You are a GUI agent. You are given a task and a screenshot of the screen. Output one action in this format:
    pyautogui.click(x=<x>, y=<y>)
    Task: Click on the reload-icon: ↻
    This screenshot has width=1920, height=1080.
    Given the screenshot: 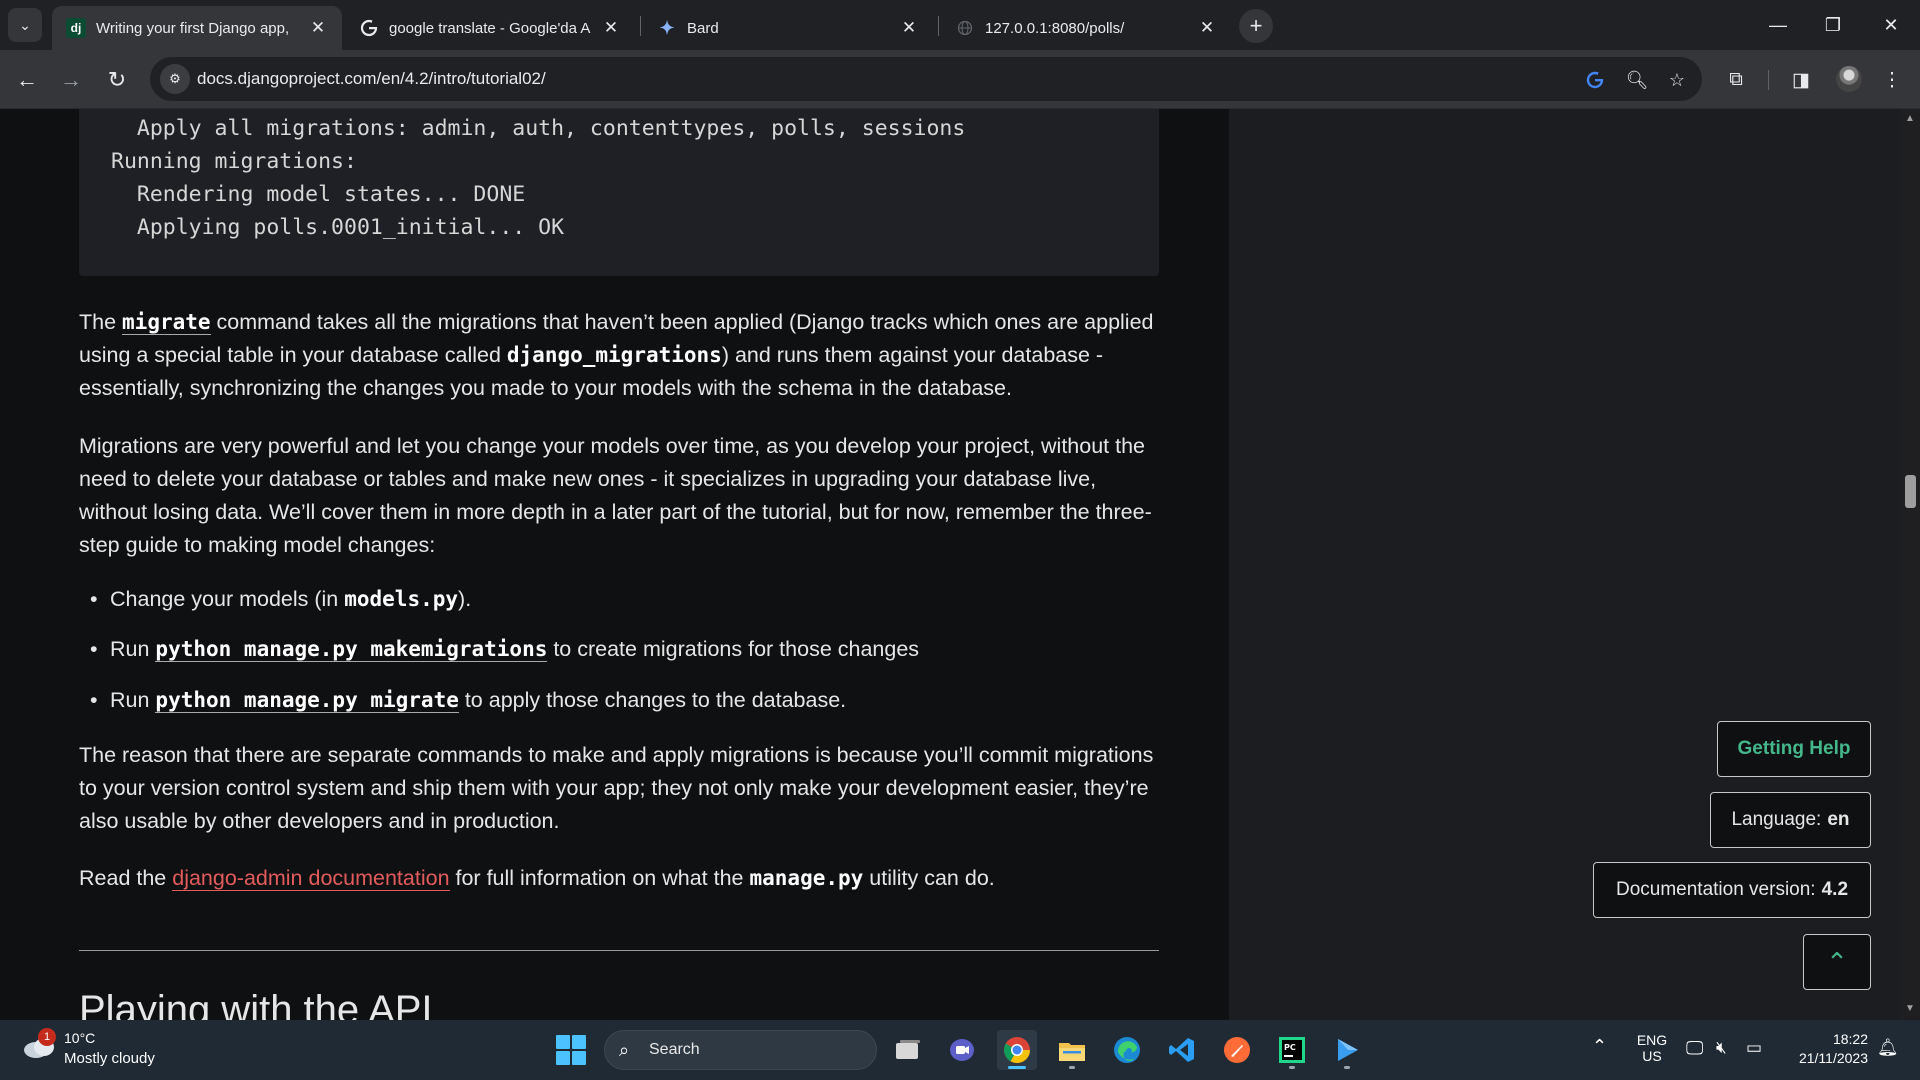 What is the action you would take?
    pyautogui.click(x=117, y=79)
    